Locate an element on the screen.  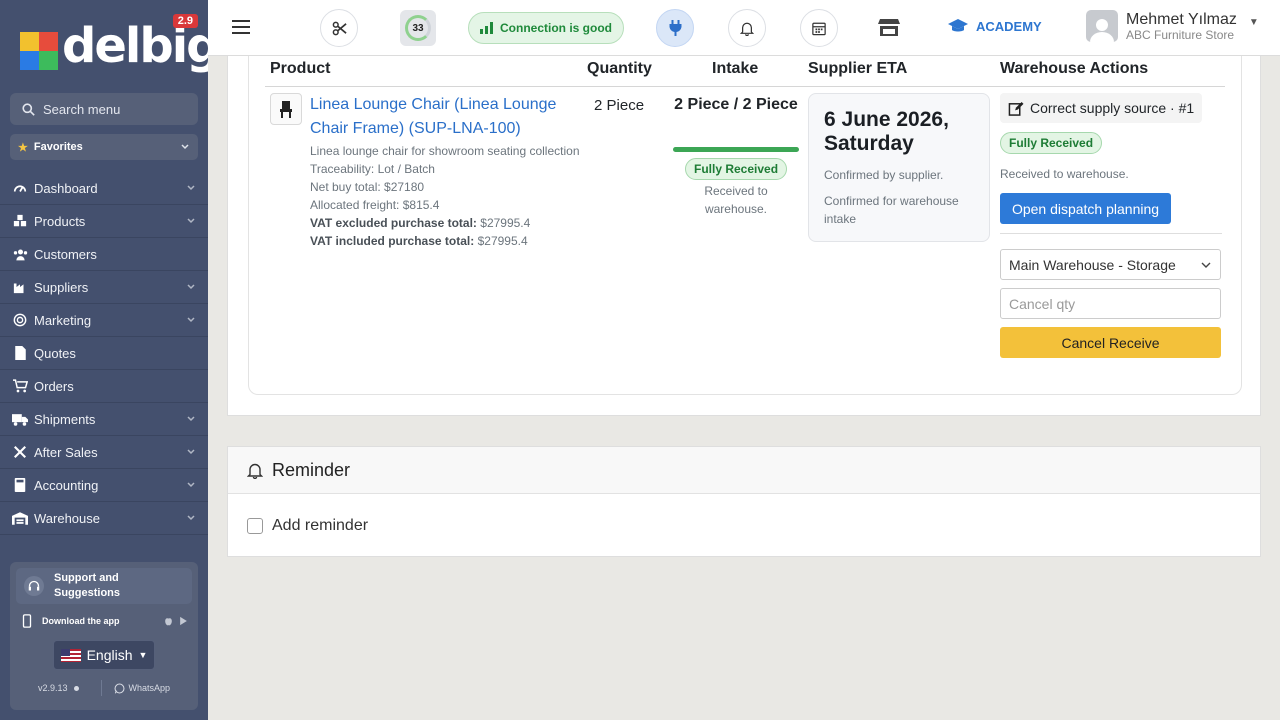
user-silhouette-icon is located at coordinates (1102, 30).